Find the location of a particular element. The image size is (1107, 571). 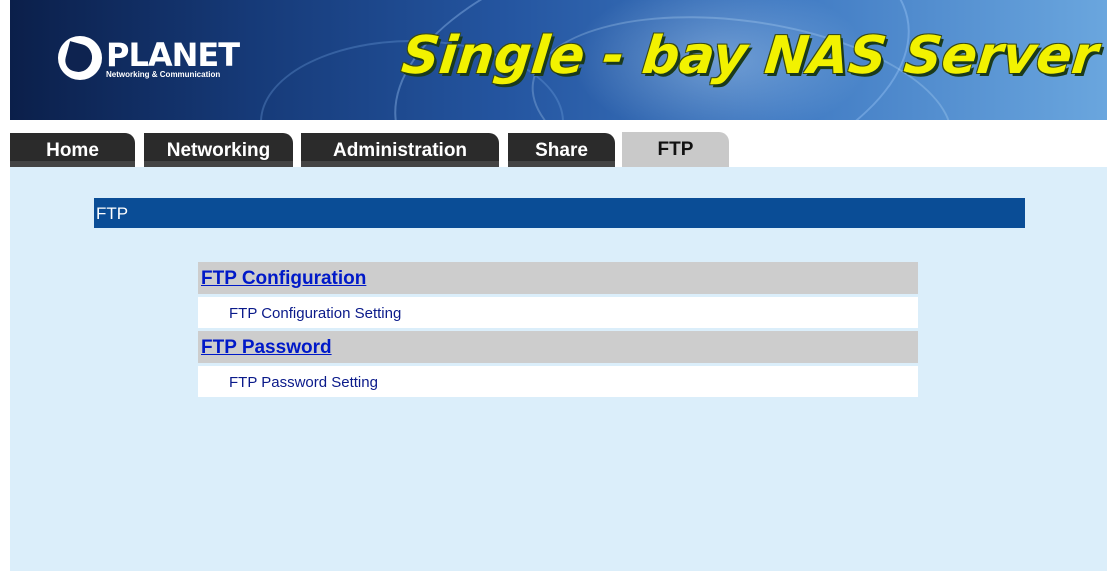

logo-tagline: Networking & Communication is located at coordinates (163, 74).